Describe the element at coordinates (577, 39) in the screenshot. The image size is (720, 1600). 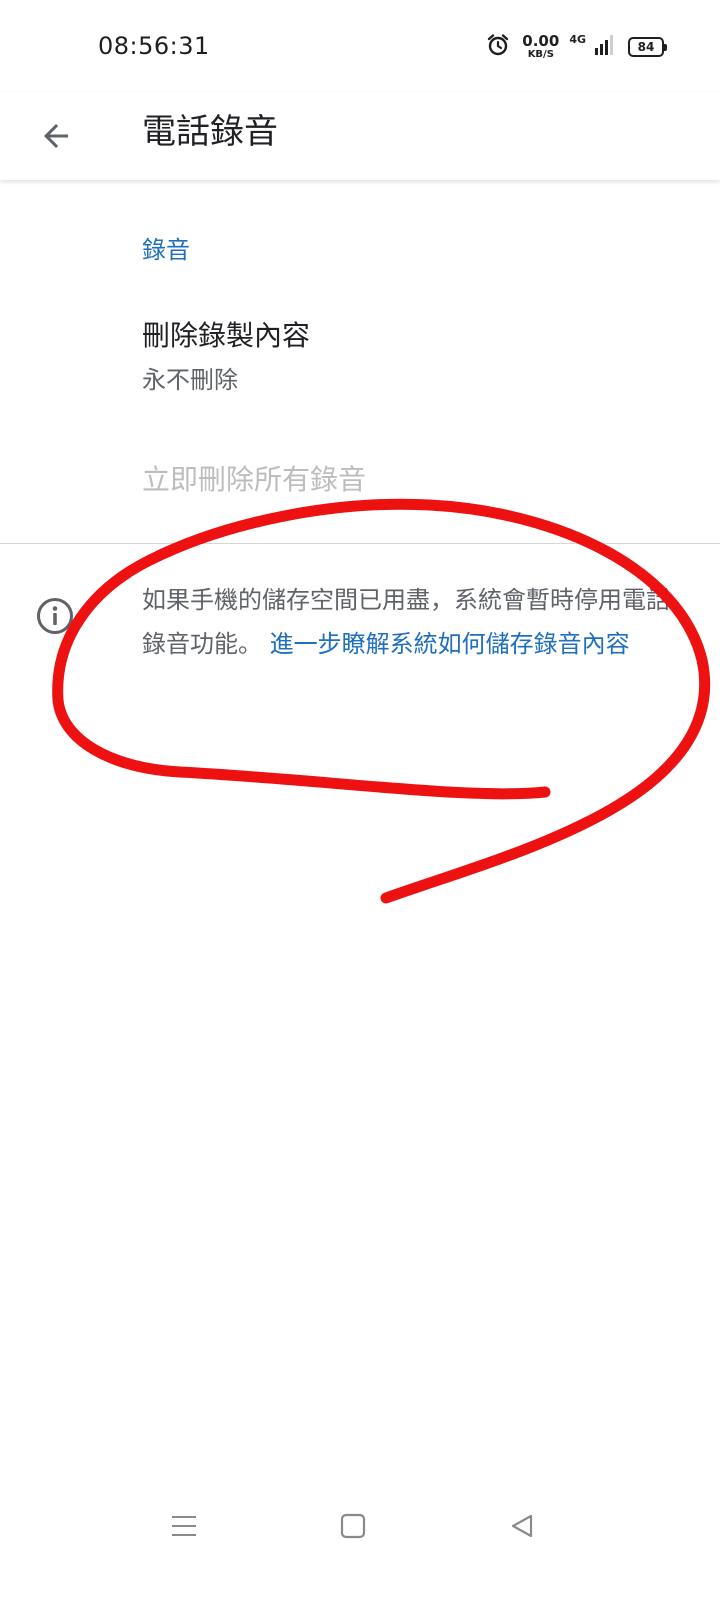
I see `network-type: 4G` at that location.